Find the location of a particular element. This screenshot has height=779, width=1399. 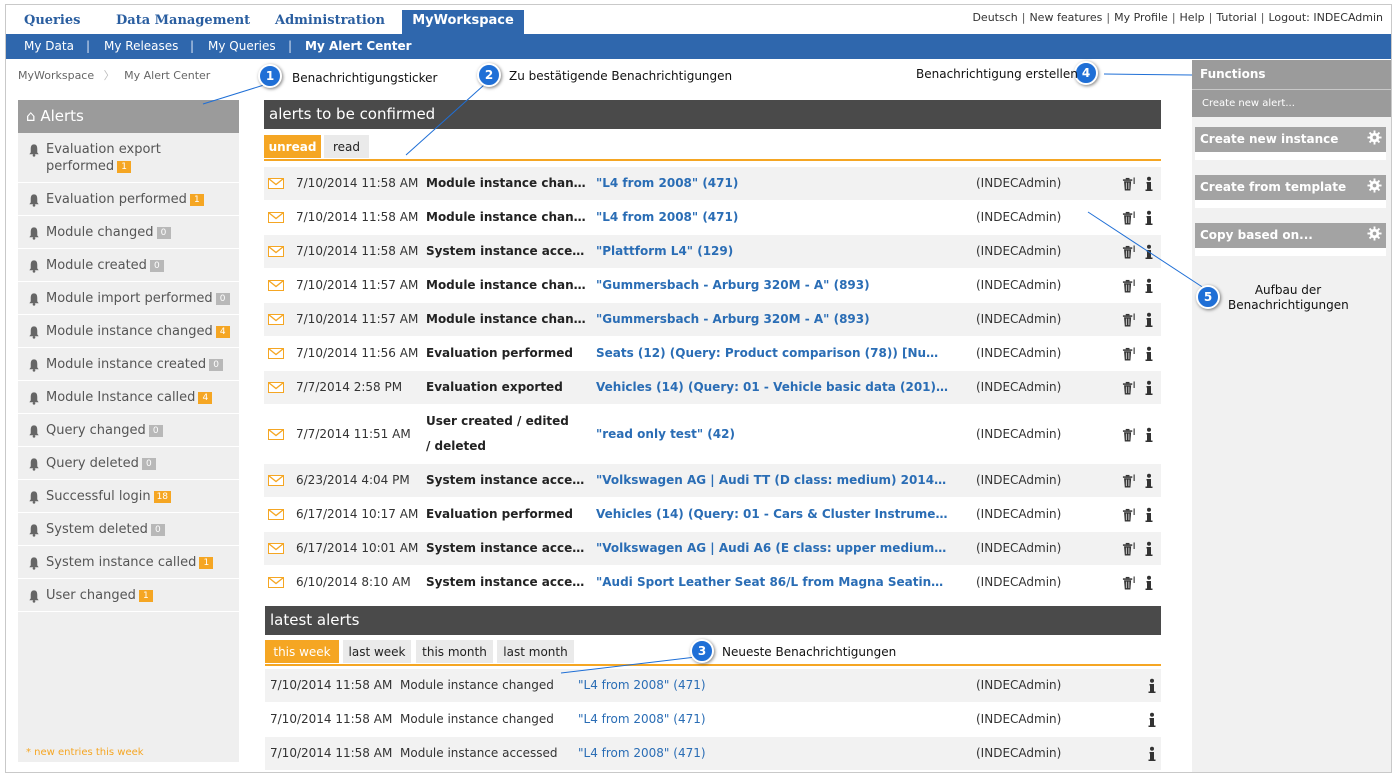

sidebar-item: Module import performed 0 is located at coordinates (128, 298).